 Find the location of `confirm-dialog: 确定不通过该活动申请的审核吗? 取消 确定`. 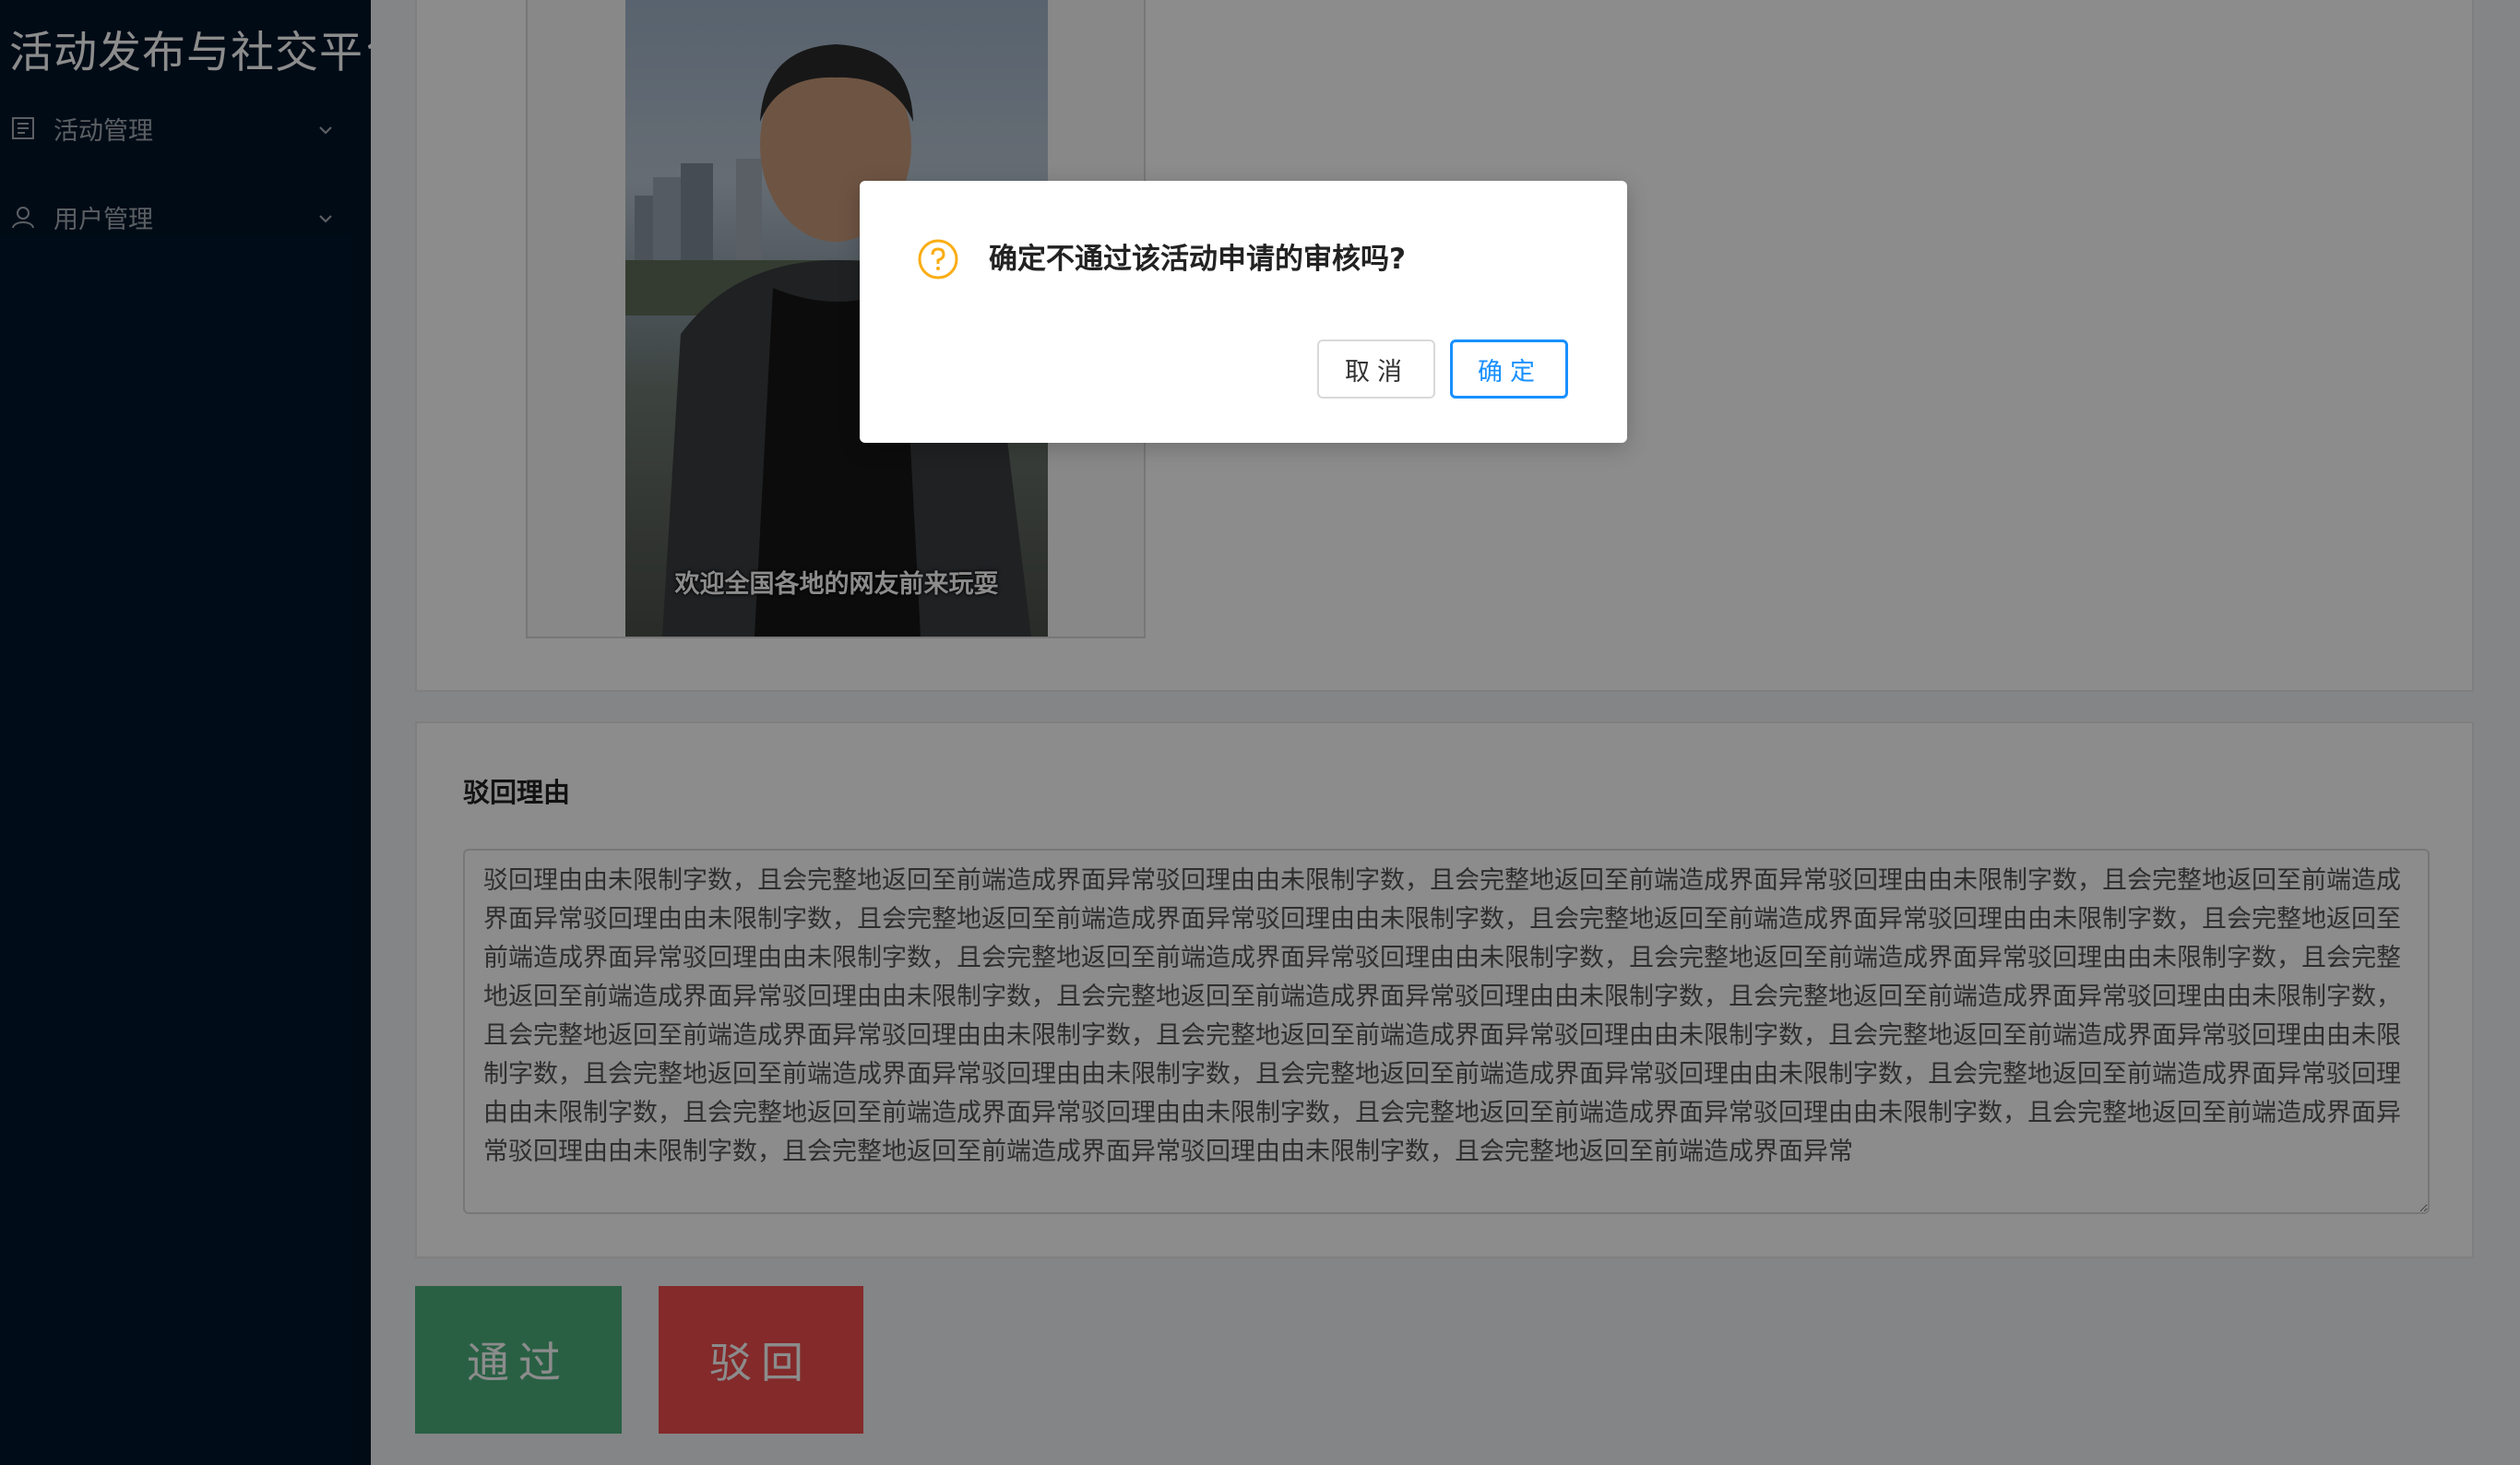

confirm-dialog: 确定不通过该活动申请的审核吗? 取消 确定 is located at coordinates (1243, 312).